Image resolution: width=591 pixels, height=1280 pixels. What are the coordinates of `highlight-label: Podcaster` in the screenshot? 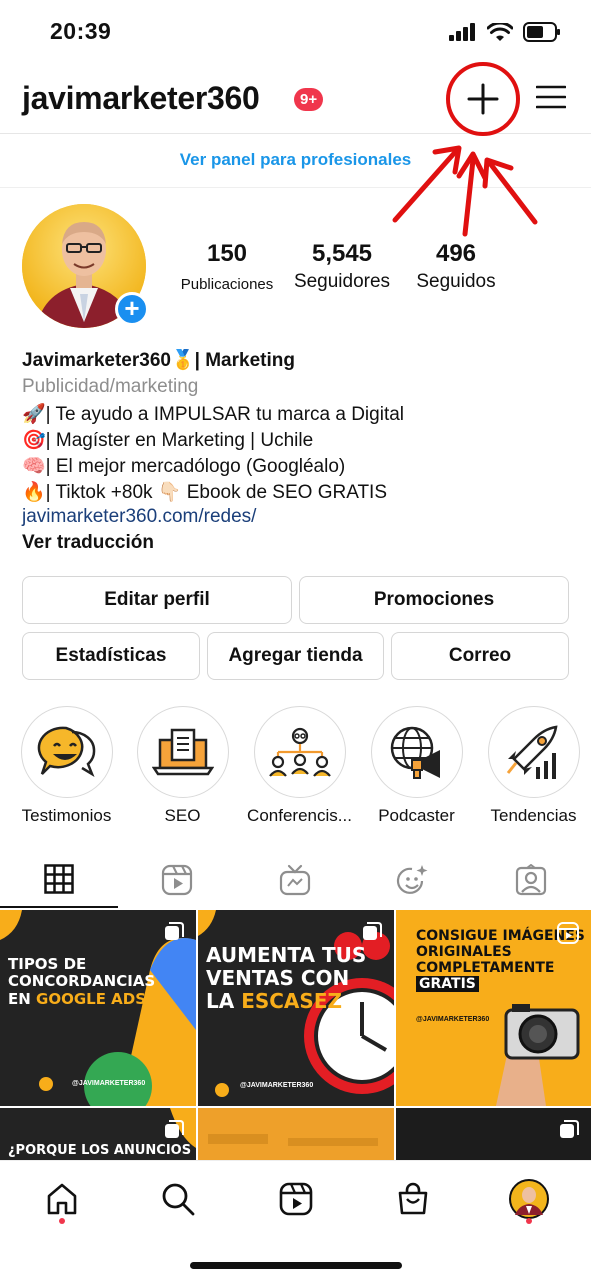 It's located at (416, 815).